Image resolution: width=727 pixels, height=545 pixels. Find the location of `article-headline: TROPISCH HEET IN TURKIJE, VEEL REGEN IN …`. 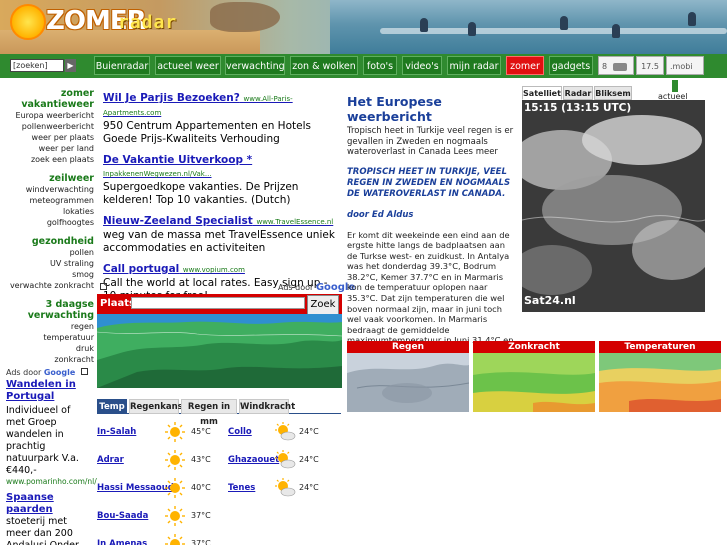

article-headline: TROPISCH HEET IN TURKIJE, VEEL REGEN IN … is located at coordinates (429, 182).